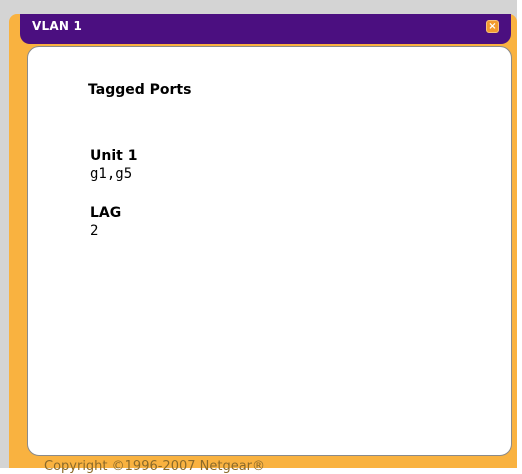 The height and width of the screenshot is (474, 522). What do you see at coordinates (114, 156) in the screenshot?
I see `group-label-unit: Unit 1` at bounding box center [114, 156].